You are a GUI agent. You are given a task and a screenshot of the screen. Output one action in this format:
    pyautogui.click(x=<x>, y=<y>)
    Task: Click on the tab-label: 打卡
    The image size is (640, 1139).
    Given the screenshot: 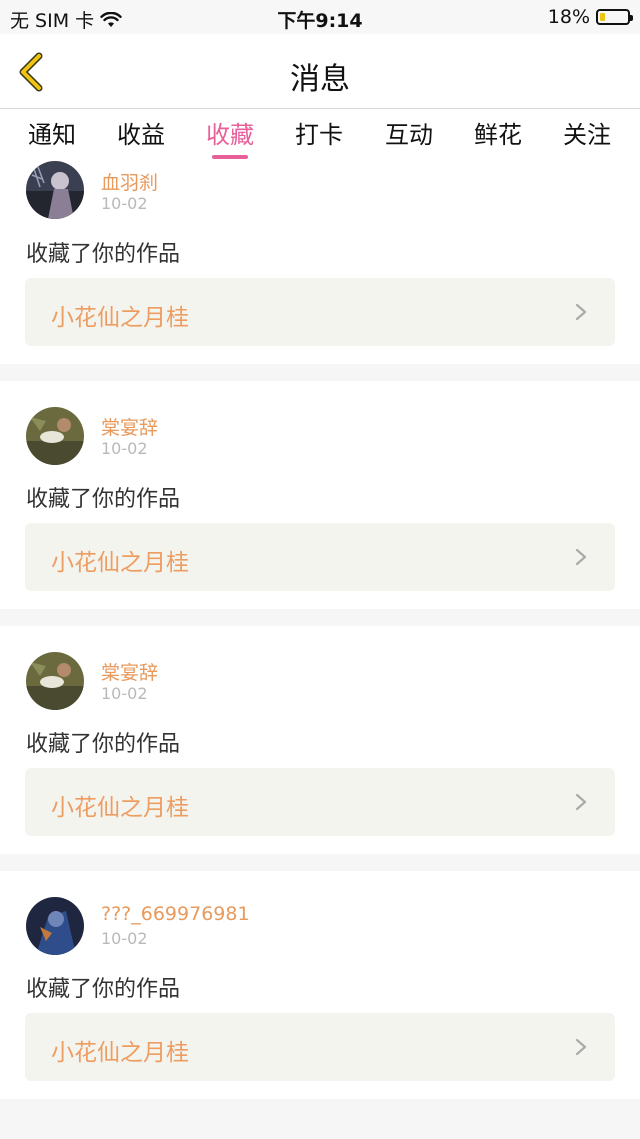 What is the action you would take?
    pyautogui.click(x=319, y=135)
    